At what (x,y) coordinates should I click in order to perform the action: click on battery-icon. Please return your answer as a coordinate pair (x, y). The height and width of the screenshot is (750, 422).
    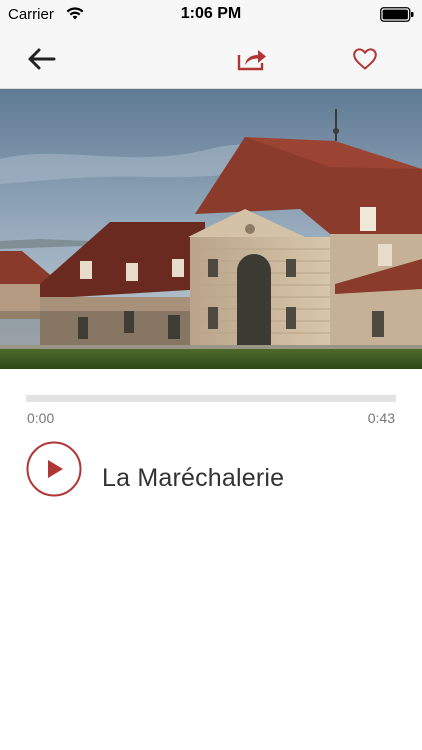
    Looking at the image, I should click on (397, 14).